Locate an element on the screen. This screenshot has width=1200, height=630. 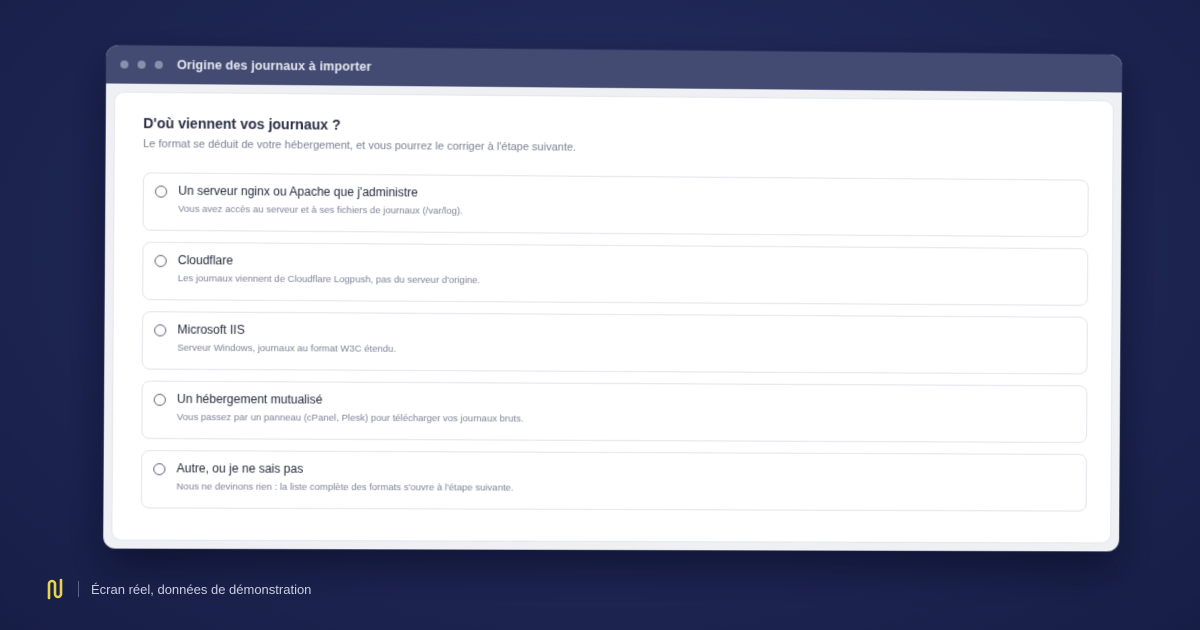
minimize-window-dot is located at coordinates (141, 64).